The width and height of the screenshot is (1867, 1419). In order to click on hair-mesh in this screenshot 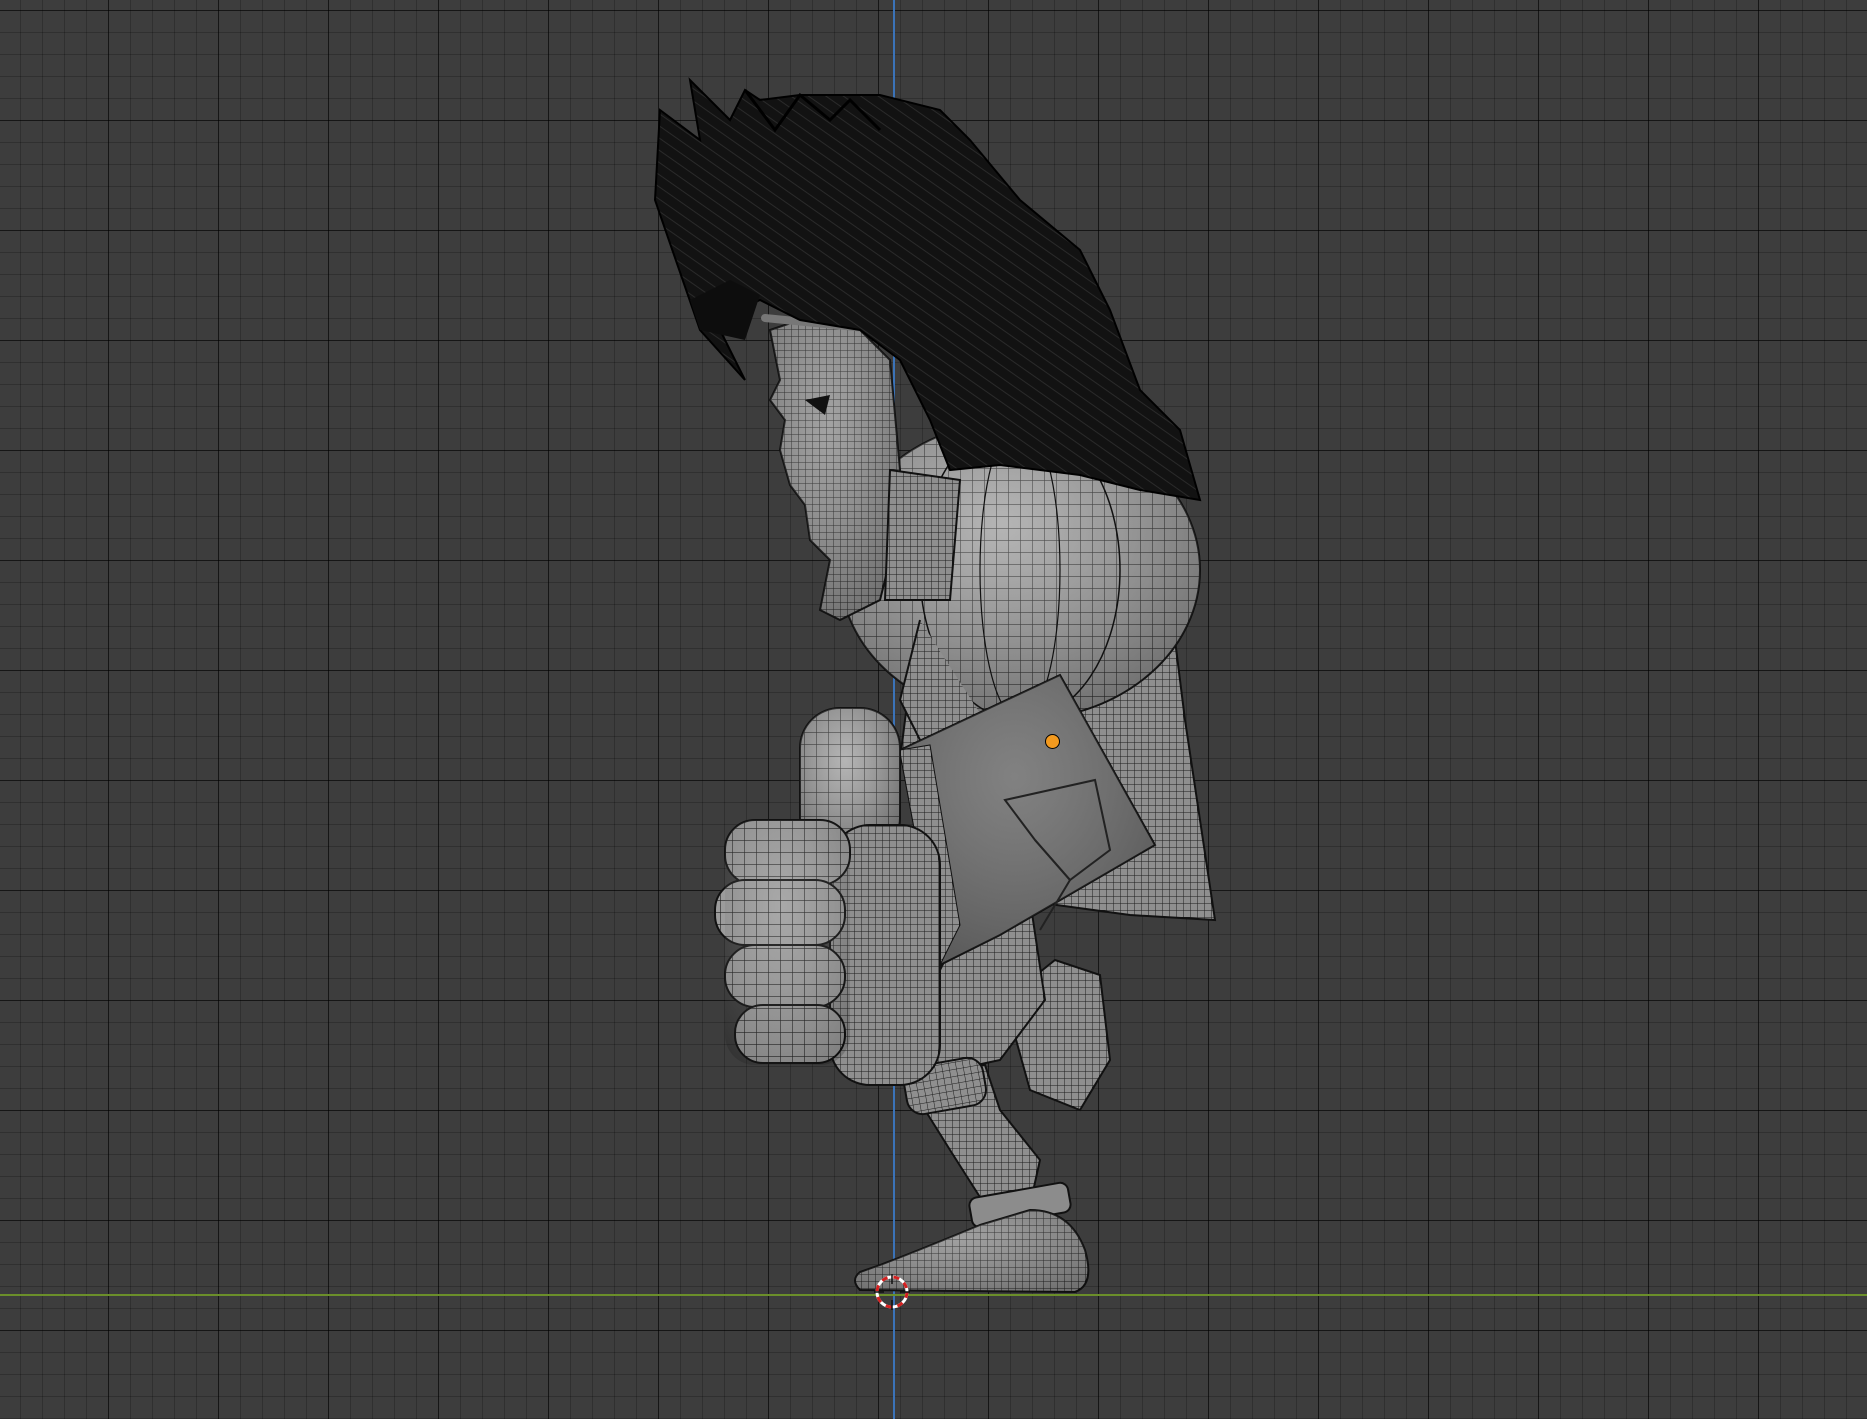, I will do `click(927, 289)`.